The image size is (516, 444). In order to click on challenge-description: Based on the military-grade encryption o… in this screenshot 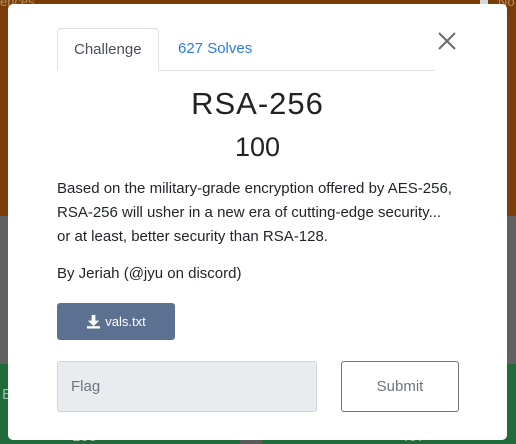, I will do `click(254, 212)`.